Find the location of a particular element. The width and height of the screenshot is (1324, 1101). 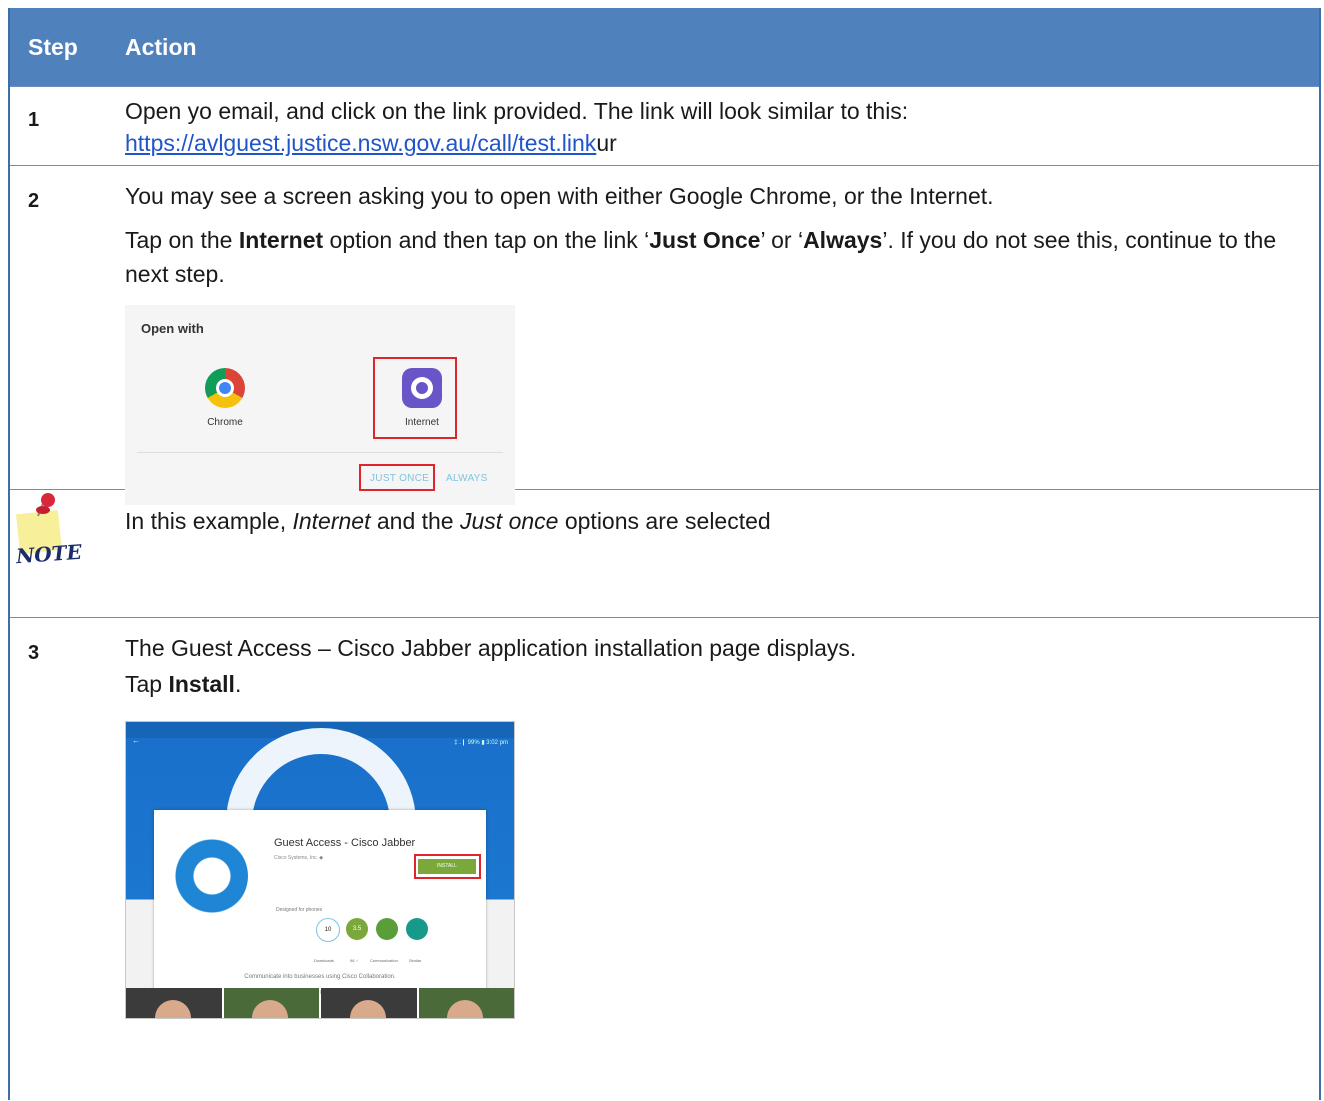

dialog-divider is located at coordinates (320, 452).